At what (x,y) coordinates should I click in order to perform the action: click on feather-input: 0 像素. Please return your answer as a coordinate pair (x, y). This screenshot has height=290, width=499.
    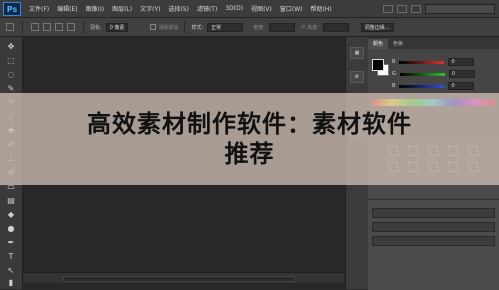
    Looking at the image, I should click on (117, 27).